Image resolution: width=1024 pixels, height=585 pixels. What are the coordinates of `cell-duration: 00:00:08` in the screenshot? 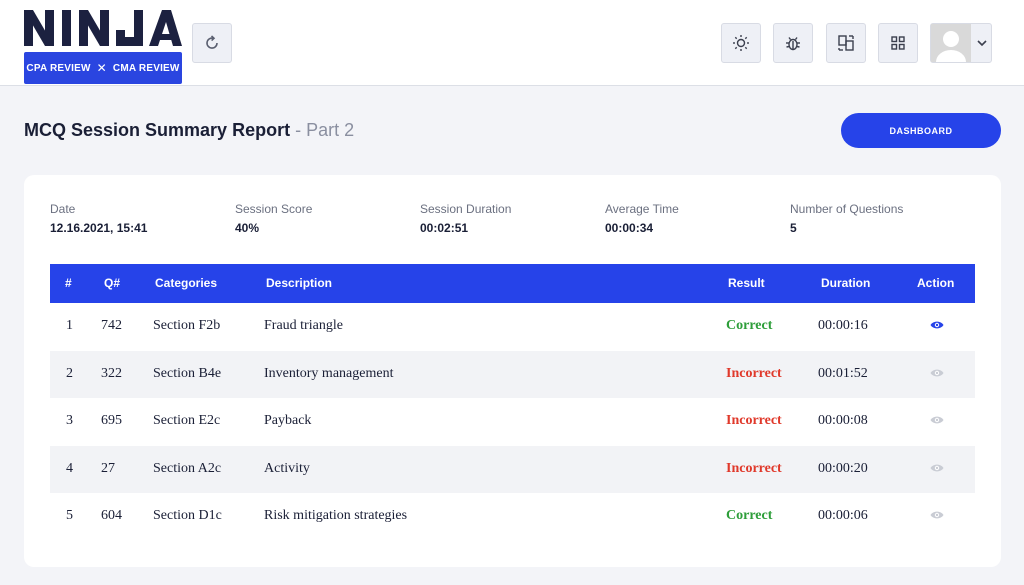 It's located at (843, 420).